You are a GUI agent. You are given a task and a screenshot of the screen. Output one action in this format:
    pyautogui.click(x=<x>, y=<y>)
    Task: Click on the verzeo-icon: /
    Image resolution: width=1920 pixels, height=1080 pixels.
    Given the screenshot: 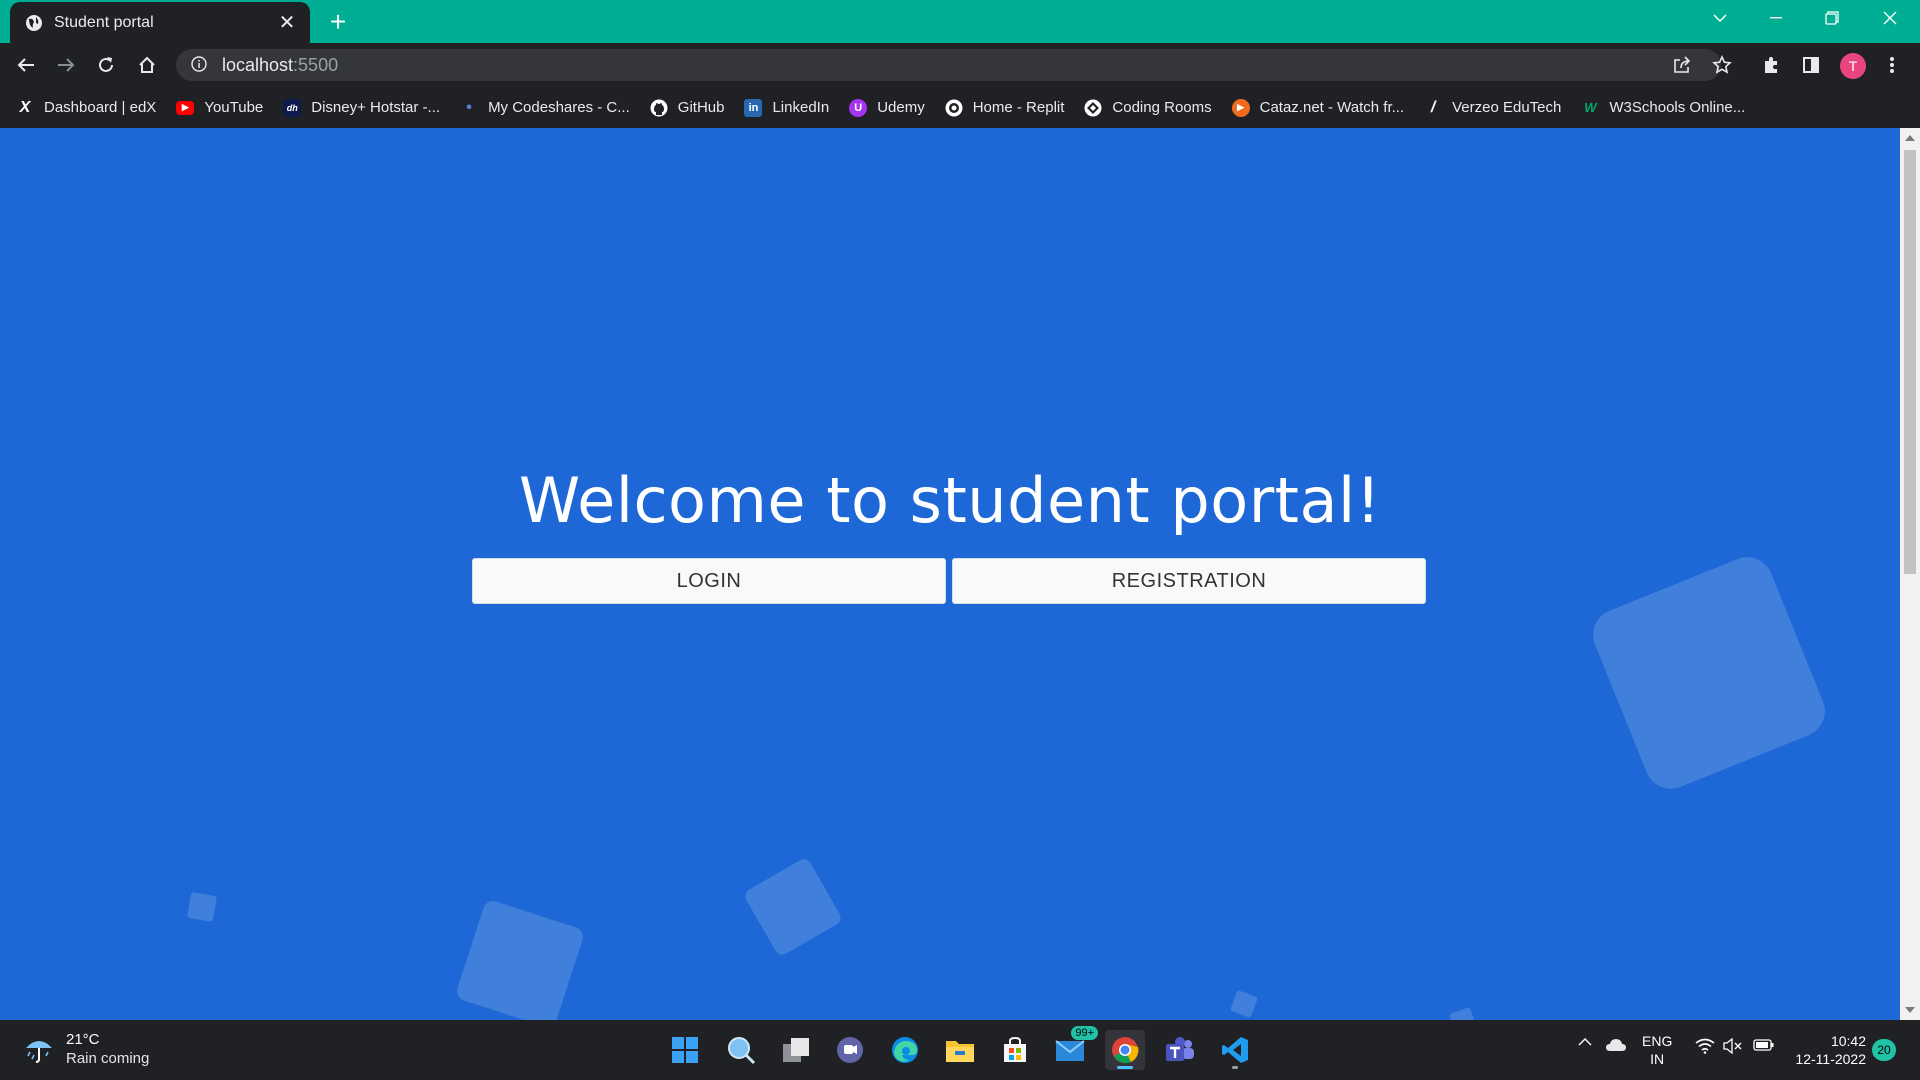 What is the action you would take?
    pyautogui.click(x=1433, y=107)
    